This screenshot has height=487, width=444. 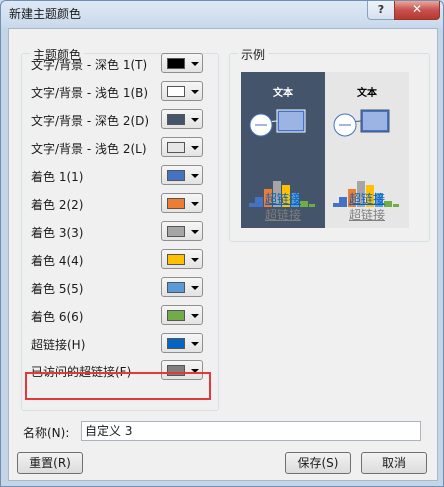 I want to click on save-button: 保存(S), so click(x=318, y=463).